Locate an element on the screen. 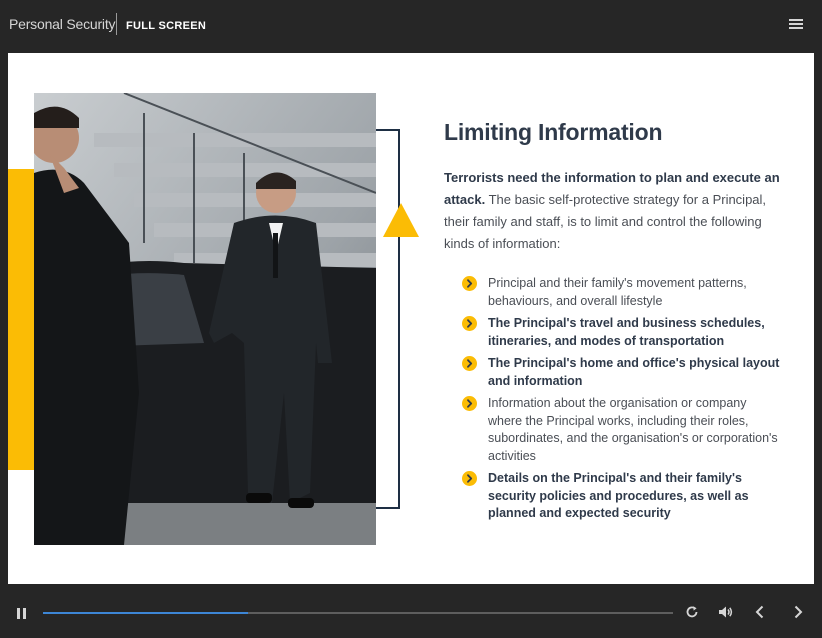  accent-bar is located at coordinates (21, 319).